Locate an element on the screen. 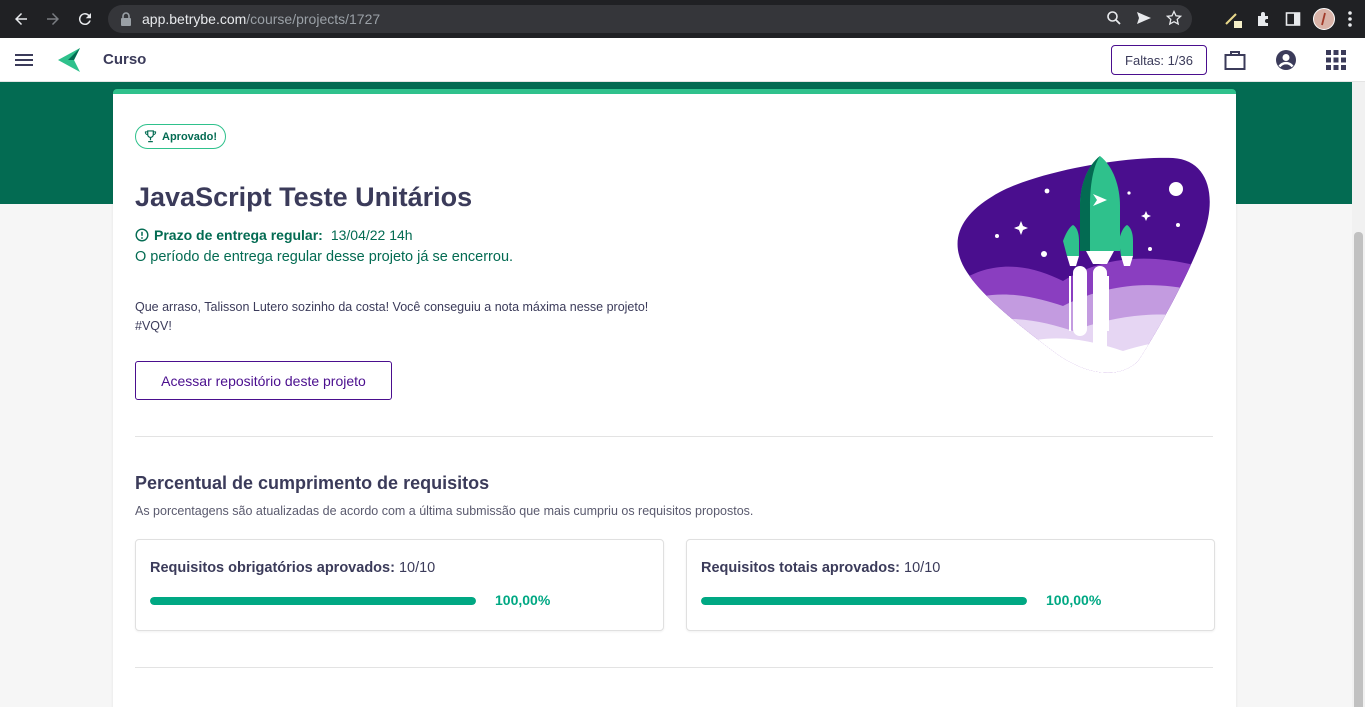  reload-icon is located at coordinates (85, 19).